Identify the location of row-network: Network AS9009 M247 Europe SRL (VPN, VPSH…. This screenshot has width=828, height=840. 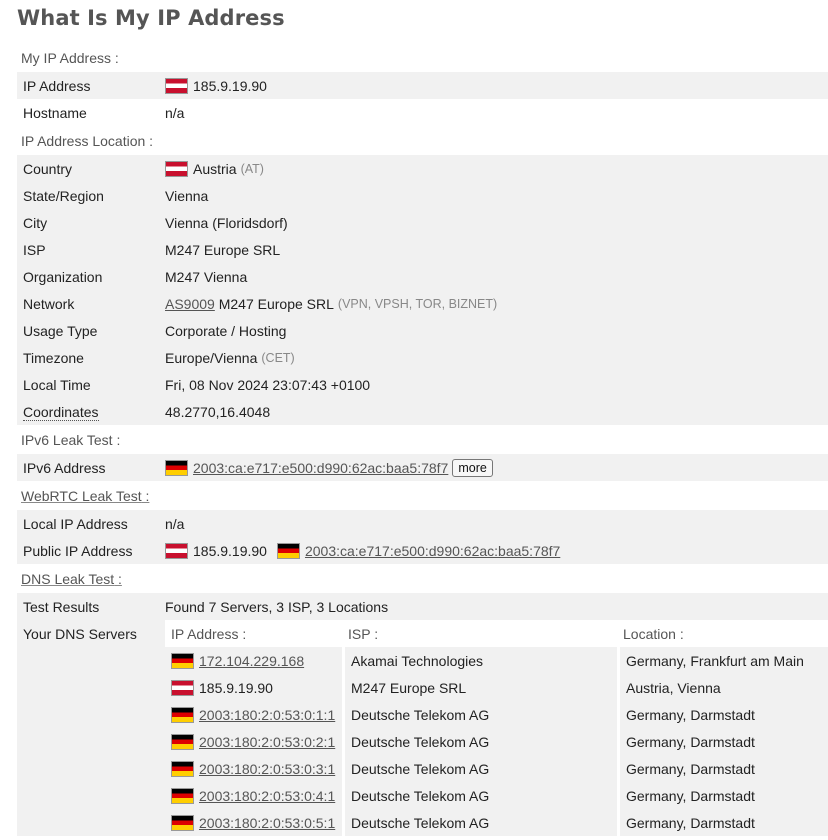
(422, 303).